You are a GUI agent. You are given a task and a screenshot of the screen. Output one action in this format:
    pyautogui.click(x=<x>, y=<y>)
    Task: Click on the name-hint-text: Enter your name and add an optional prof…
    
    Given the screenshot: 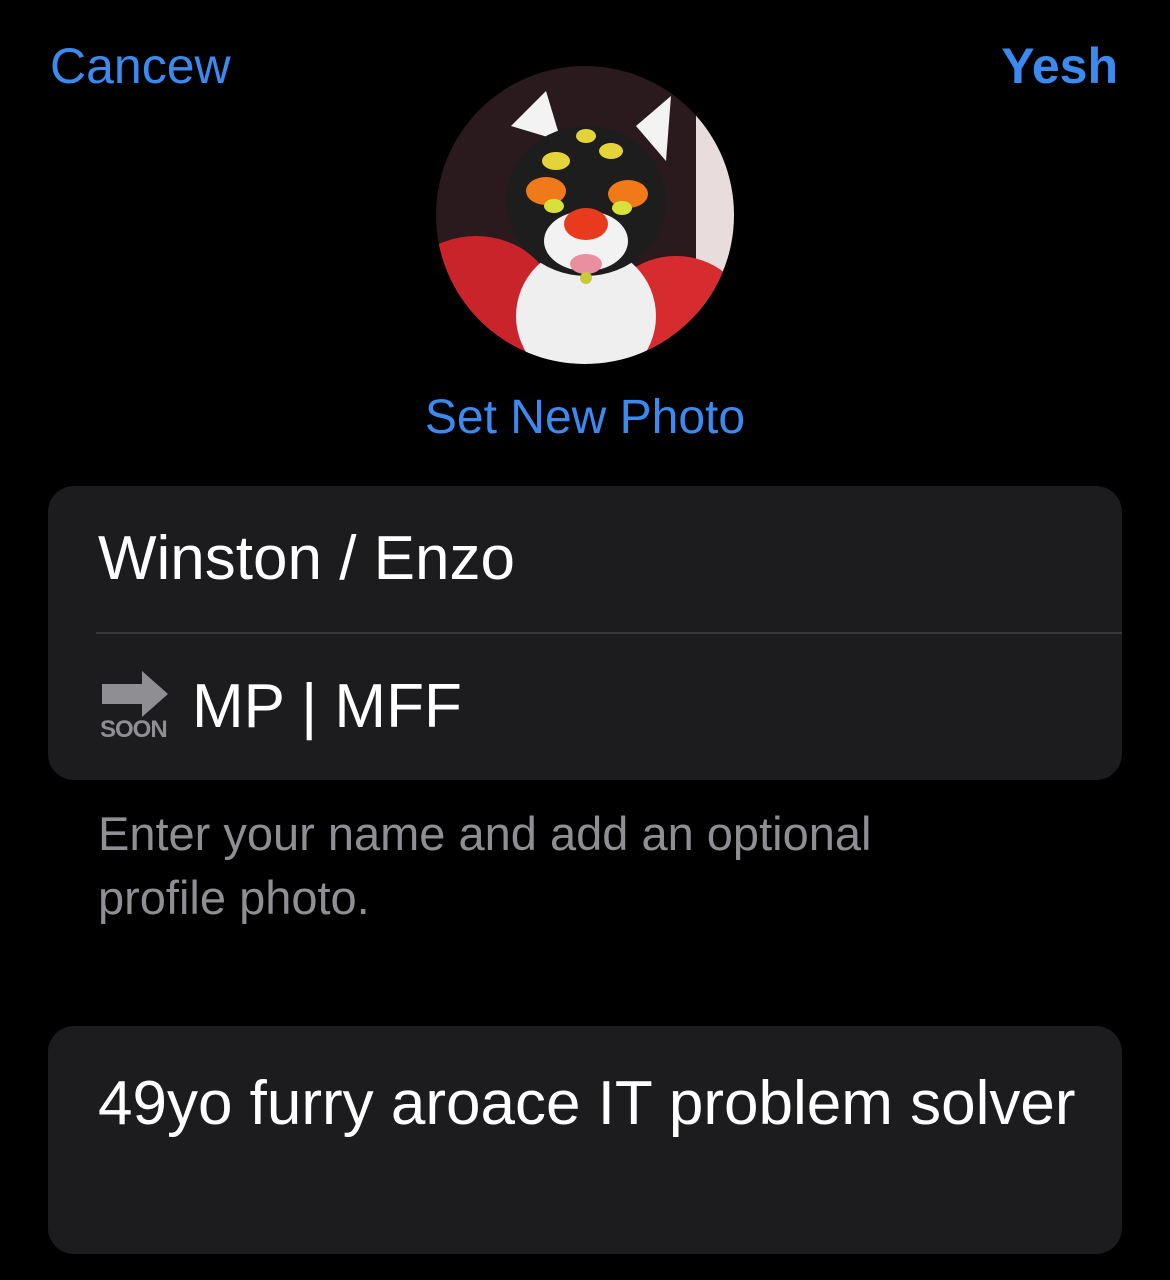 What is the action you would take?
    pyautogui.click(x=485, y=865)
    